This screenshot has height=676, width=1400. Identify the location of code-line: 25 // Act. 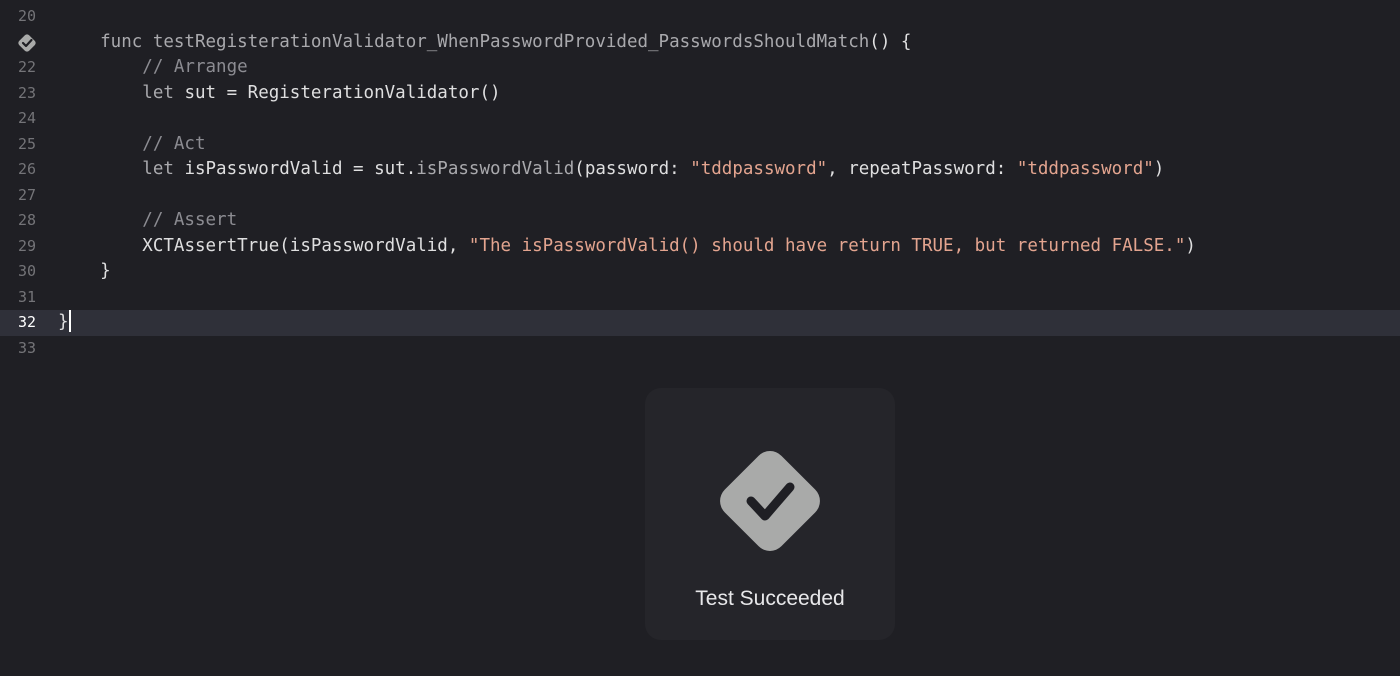
(700, 145).